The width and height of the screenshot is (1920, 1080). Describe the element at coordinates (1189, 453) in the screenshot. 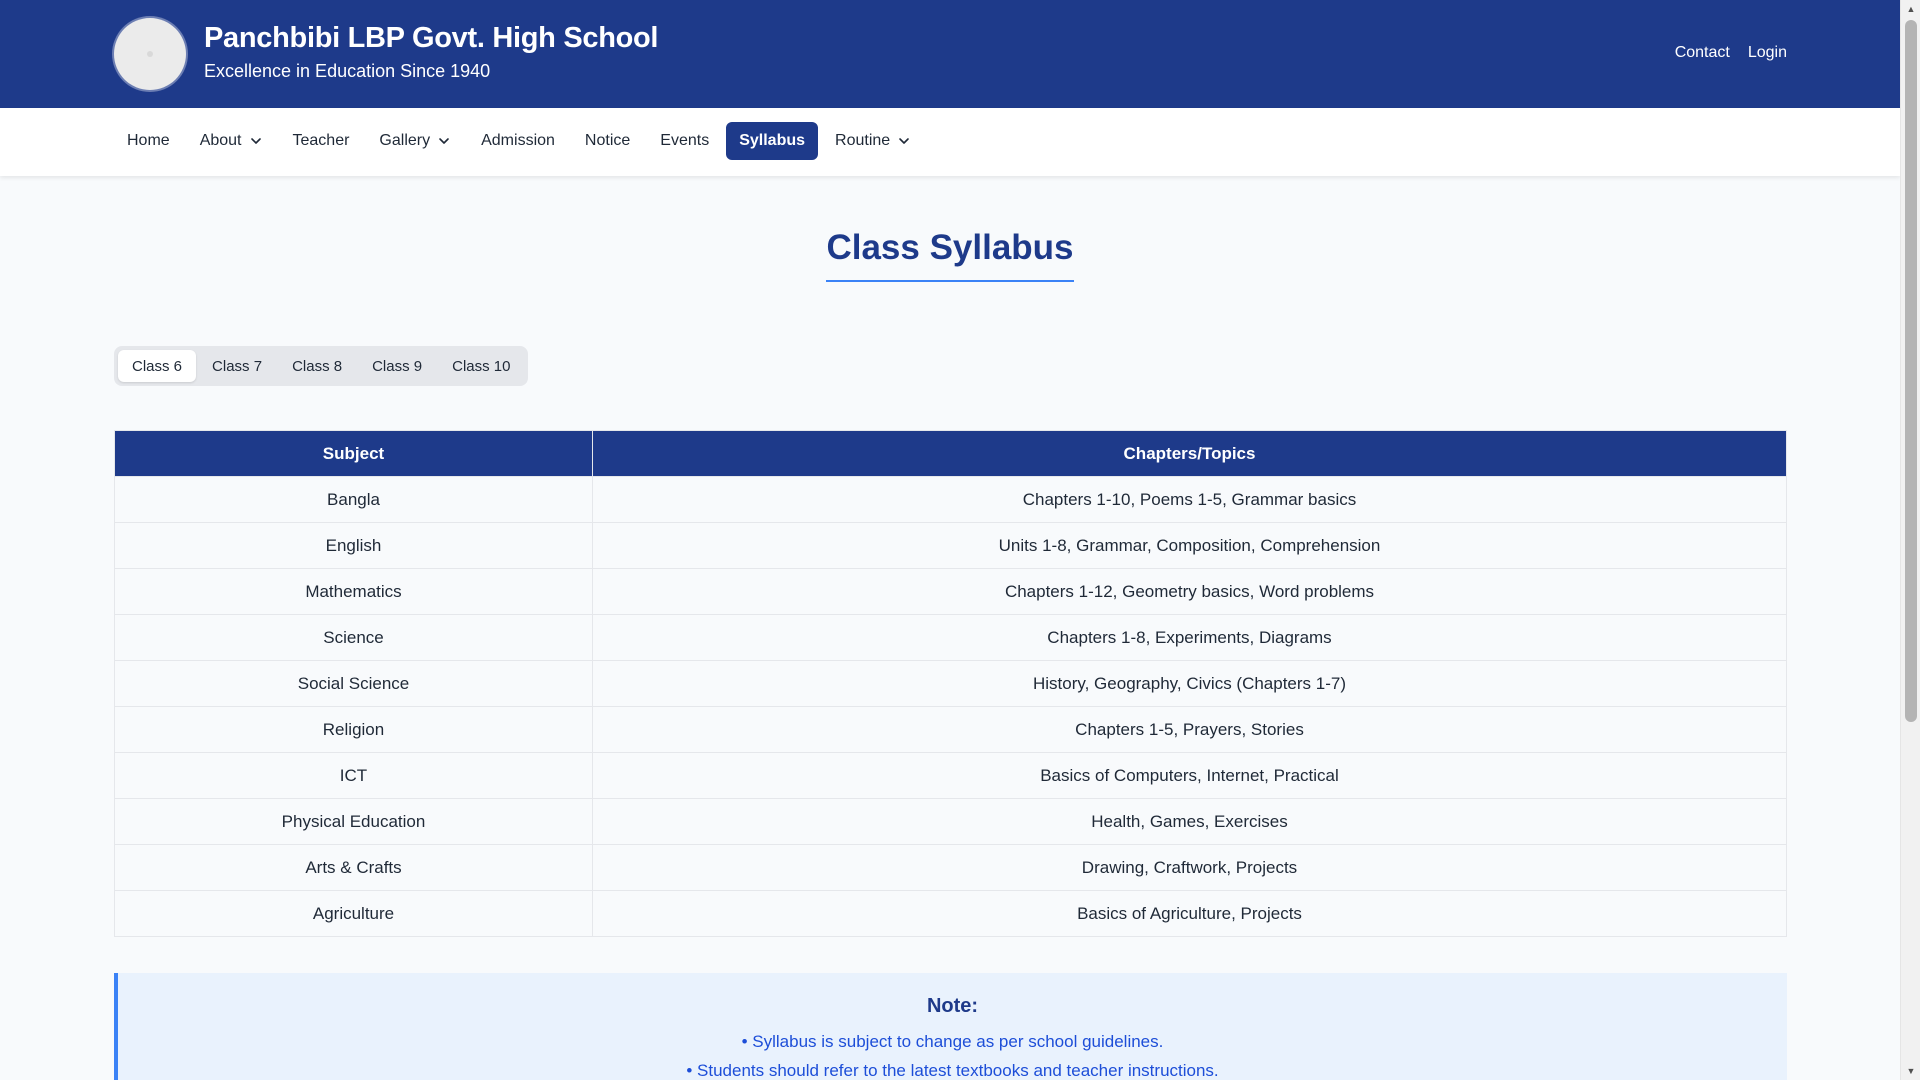

I see `column-header-topics: Chapters/Topics` at that location.